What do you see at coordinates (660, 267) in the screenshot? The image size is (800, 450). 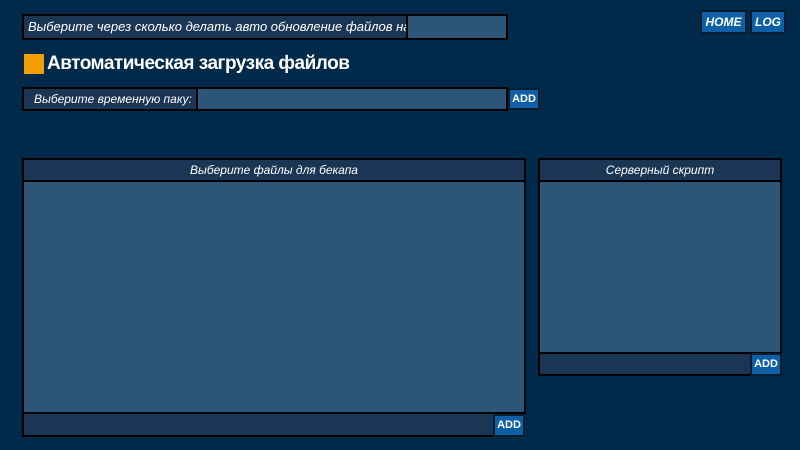 I see `server-script-list` at bounding box center [660, 267].